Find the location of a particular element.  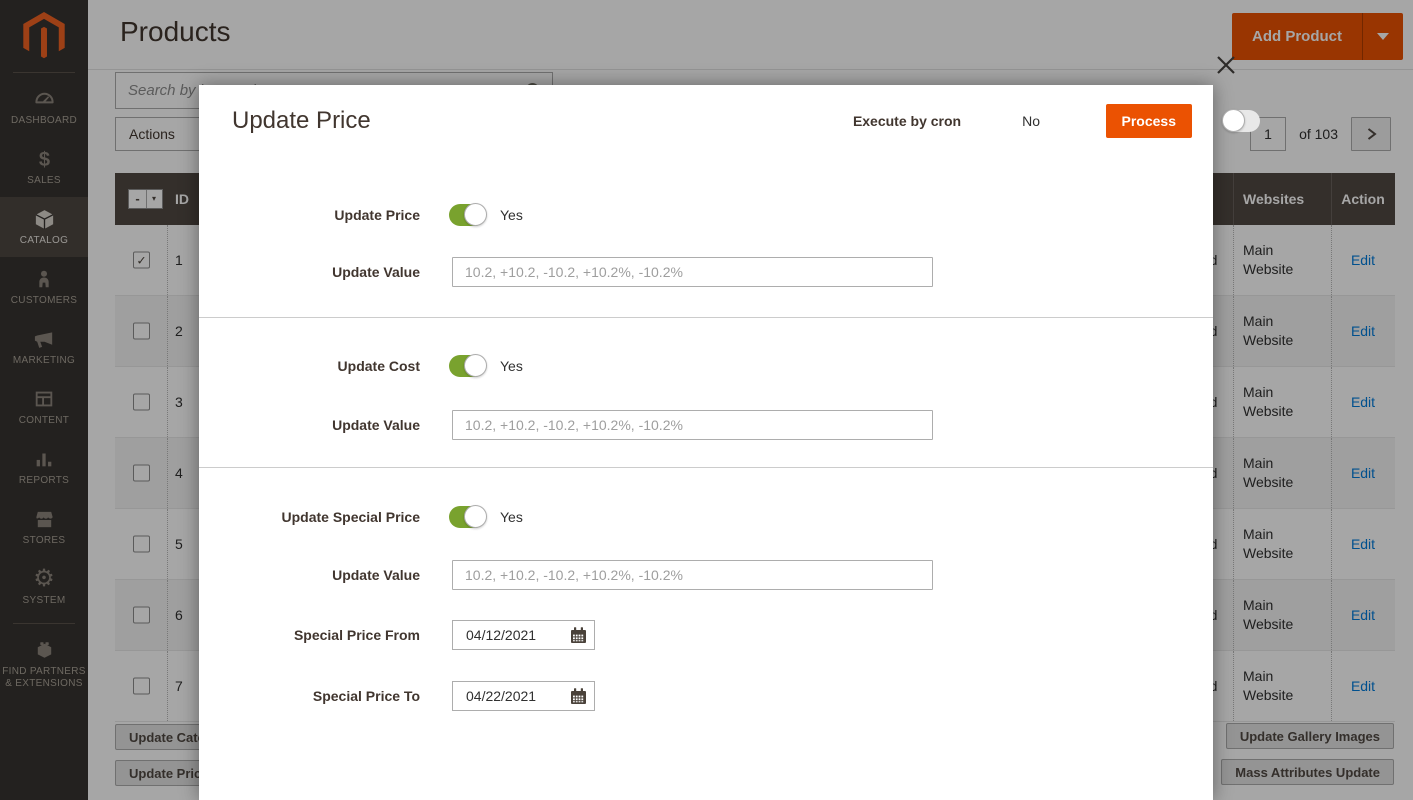

date-field: Special Price From is located at coordinates (706, 635).